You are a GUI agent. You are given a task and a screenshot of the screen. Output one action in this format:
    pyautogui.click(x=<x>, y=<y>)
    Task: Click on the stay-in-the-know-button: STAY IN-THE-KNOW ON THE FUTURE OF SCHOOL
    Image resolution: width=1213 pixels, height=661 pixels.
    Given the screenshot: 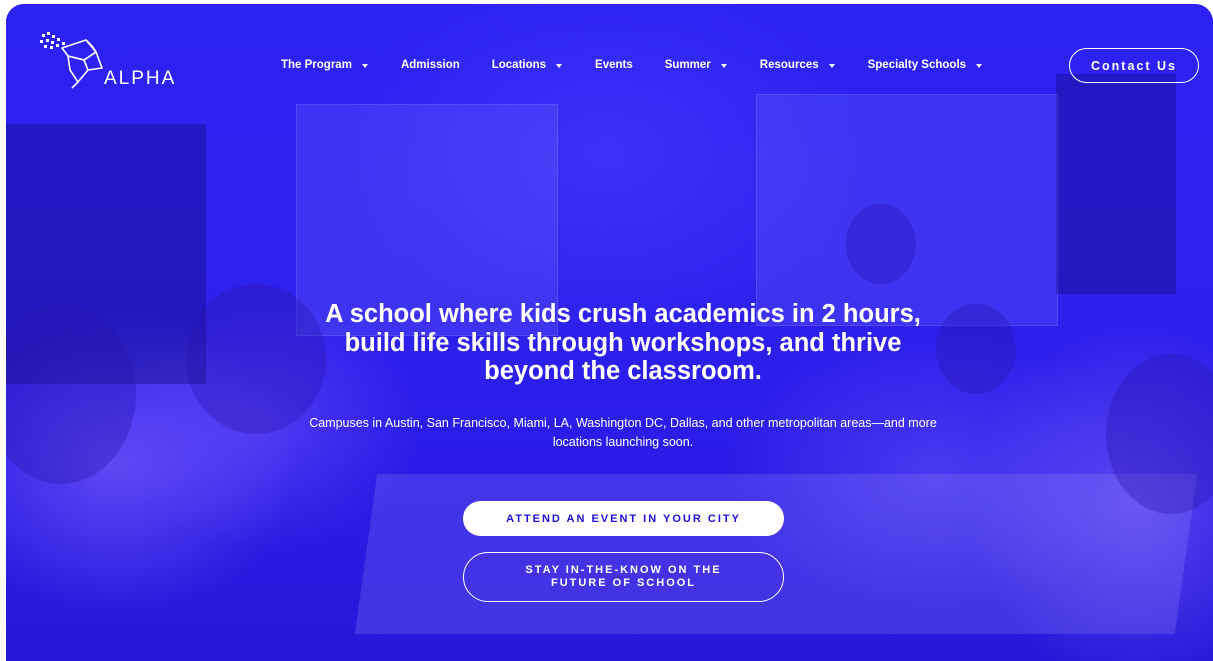 What is the action you would take?
    pyautogui.click(x=623, y=577)
    